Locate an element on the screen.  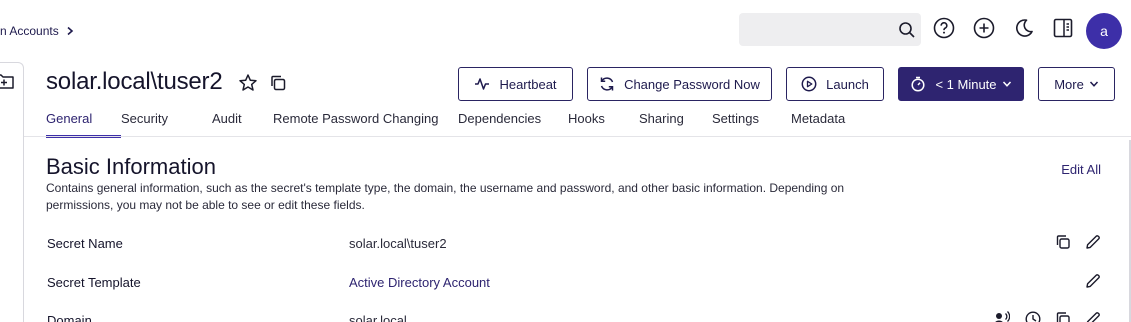
tab-label: Security is located at coordinates (144, 118).